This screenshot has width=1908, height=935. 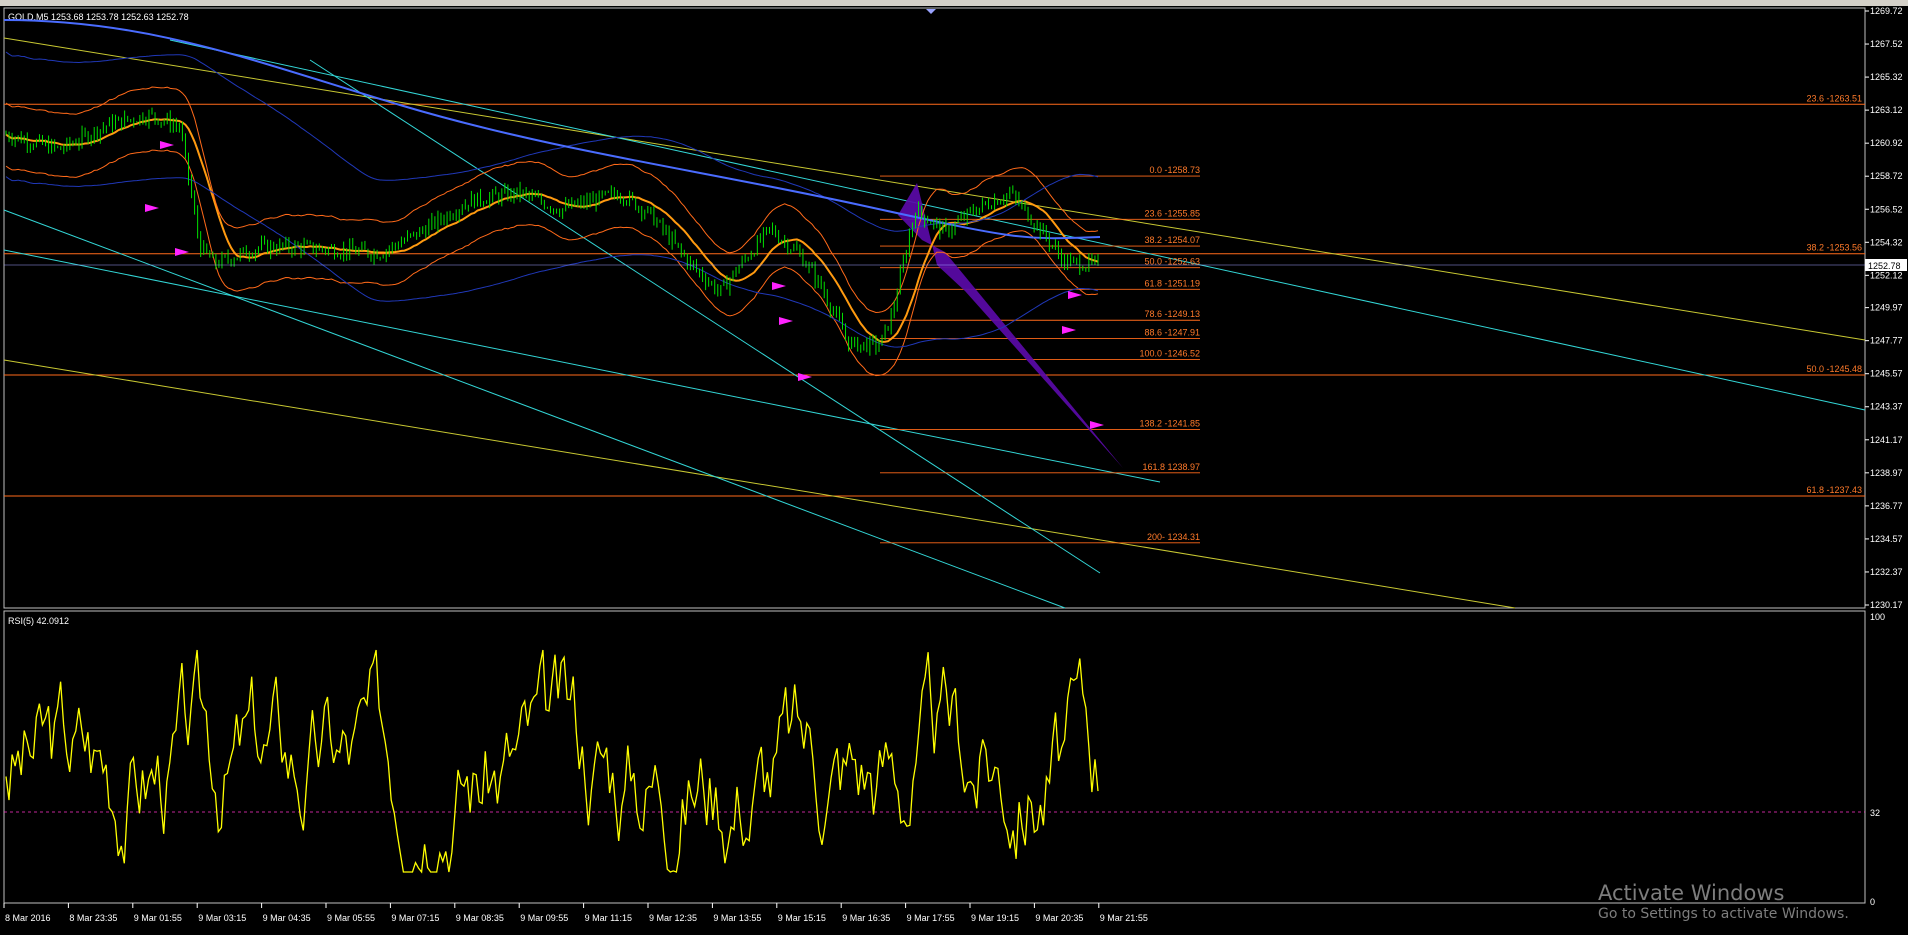 I want to click on price-tick-label: 1256.52, so click(x=1886, y=209).